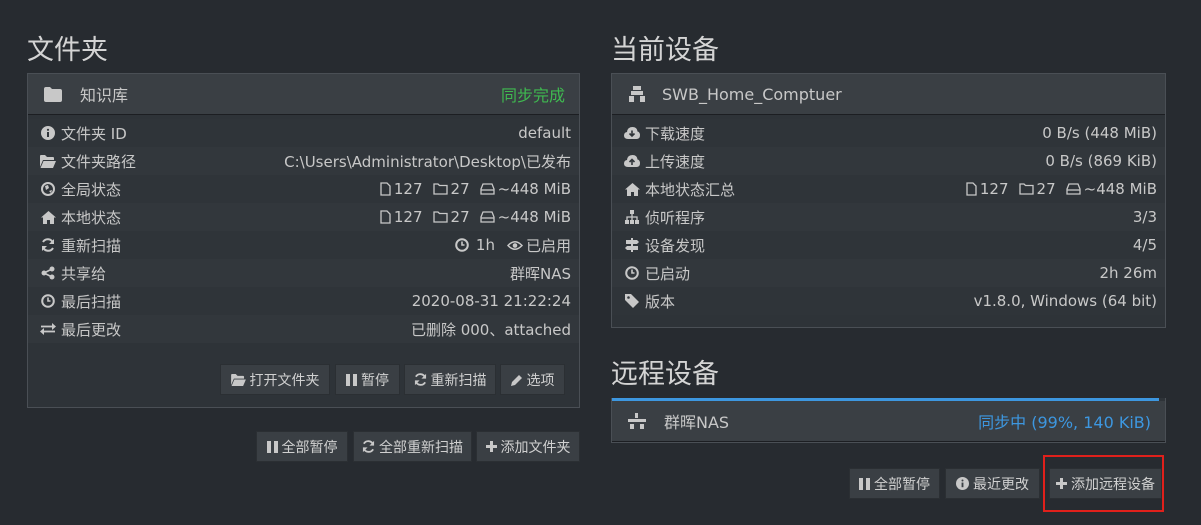 The width and height of the screenshot is (1201, 525). Describe the element at coordinates (48, 329) in the screenshot. I see `exchange-icon` at that location.